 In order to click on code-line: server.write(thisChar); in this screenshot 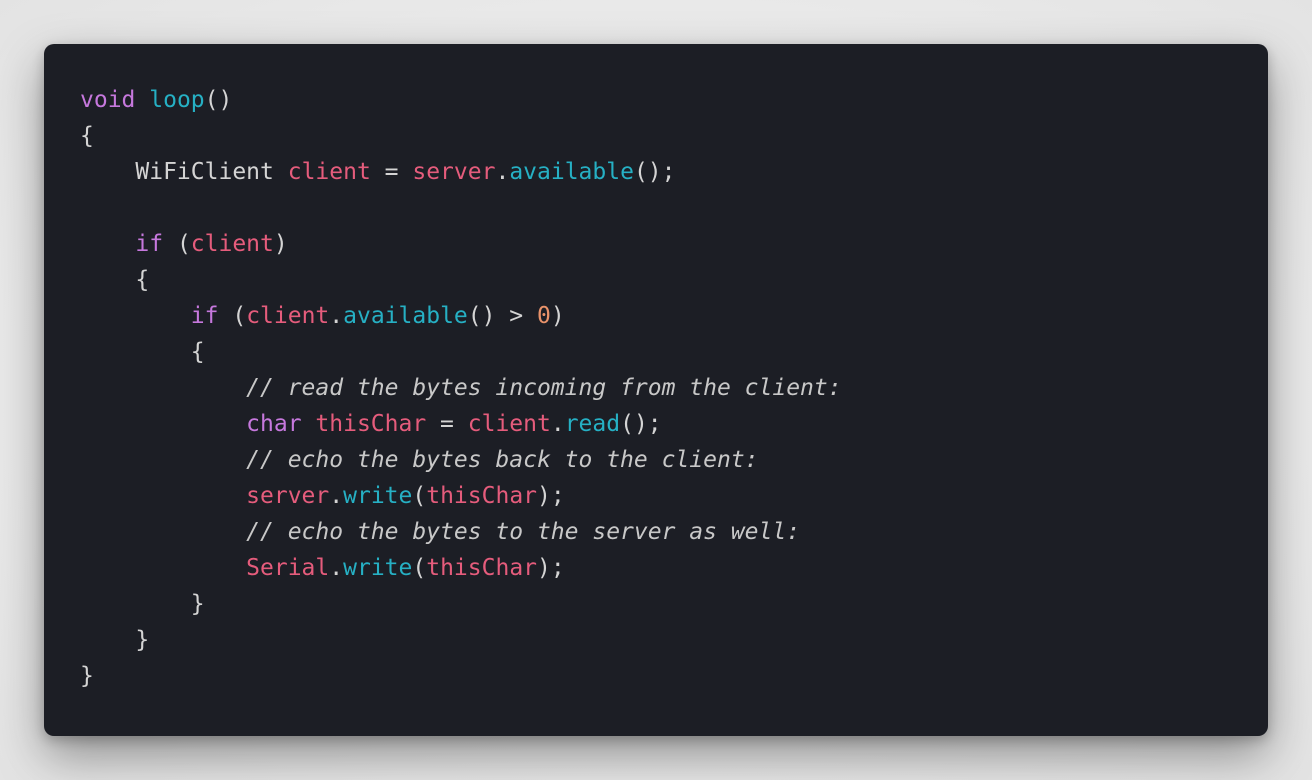, I will do `click(674, 496)`.